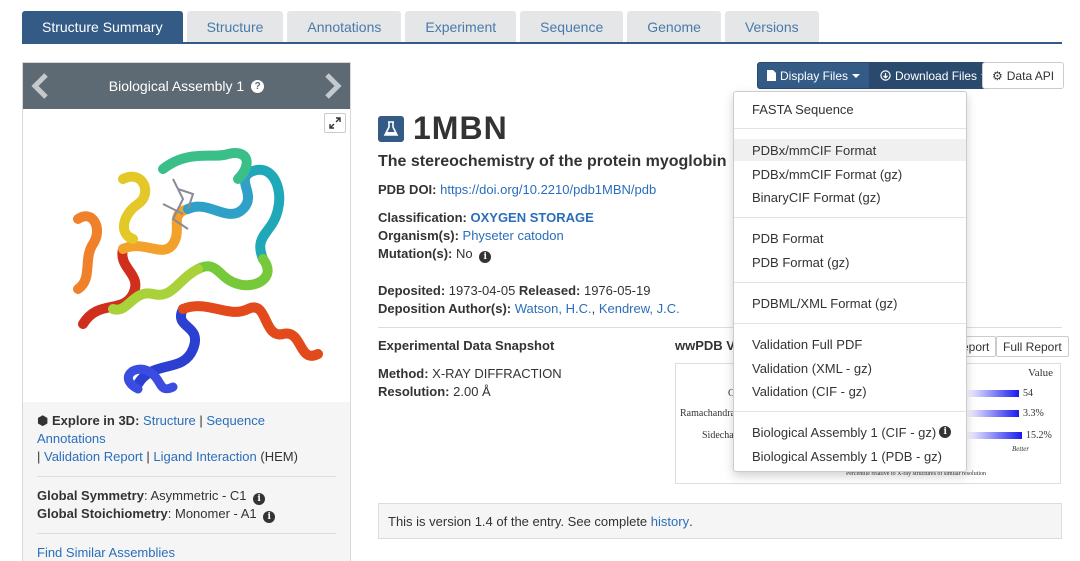  Describe the element at coordinates (93, 456) in the screenshot. I see `explore-validation-report-link: Validation Report` at that location.